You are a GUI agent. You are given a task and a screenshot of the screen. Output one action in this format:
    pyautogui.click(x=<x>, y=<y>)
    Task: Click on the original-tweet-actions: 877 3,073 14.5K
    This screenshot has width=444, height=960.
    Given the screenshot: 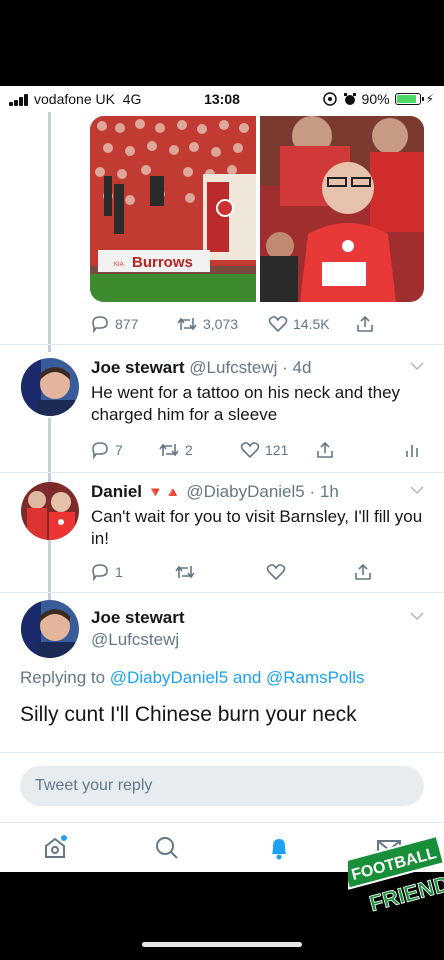 What is the action you would take?
    pyautogui.click(x=222, y=324)
    